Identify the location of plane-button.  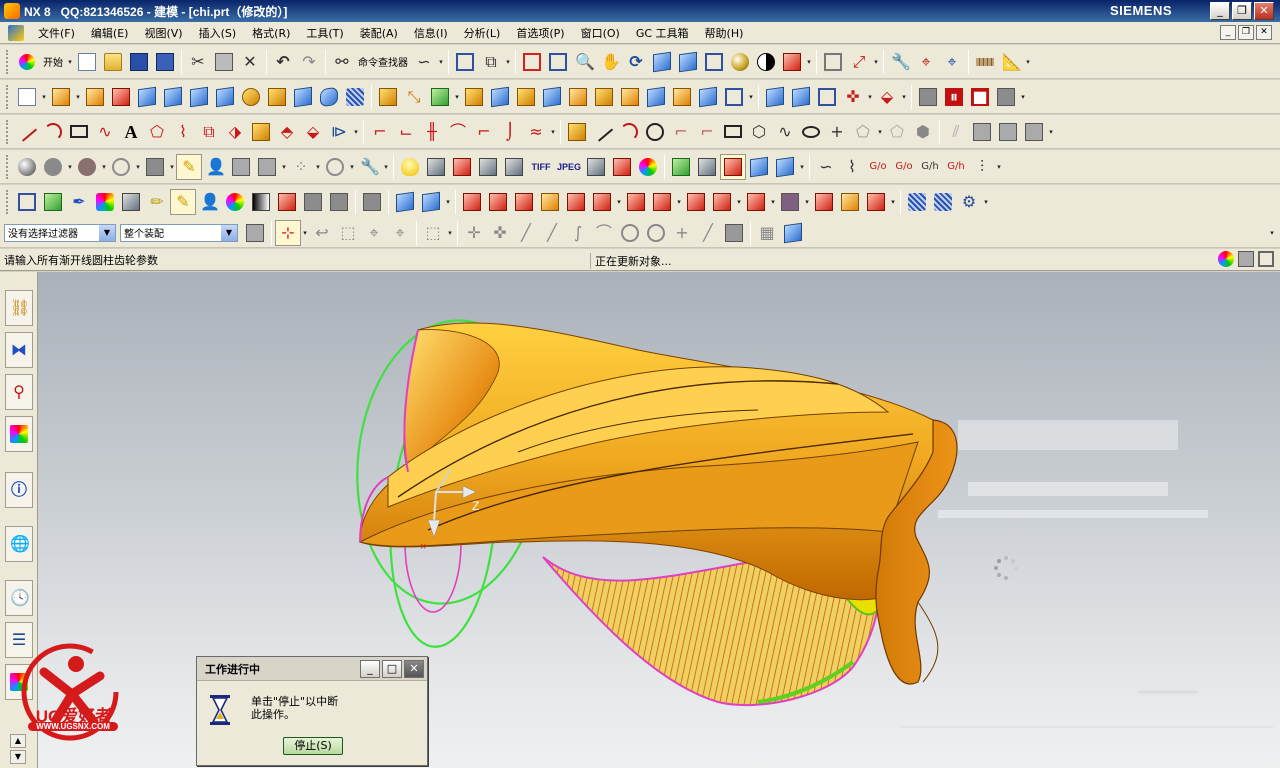
(267, 167).